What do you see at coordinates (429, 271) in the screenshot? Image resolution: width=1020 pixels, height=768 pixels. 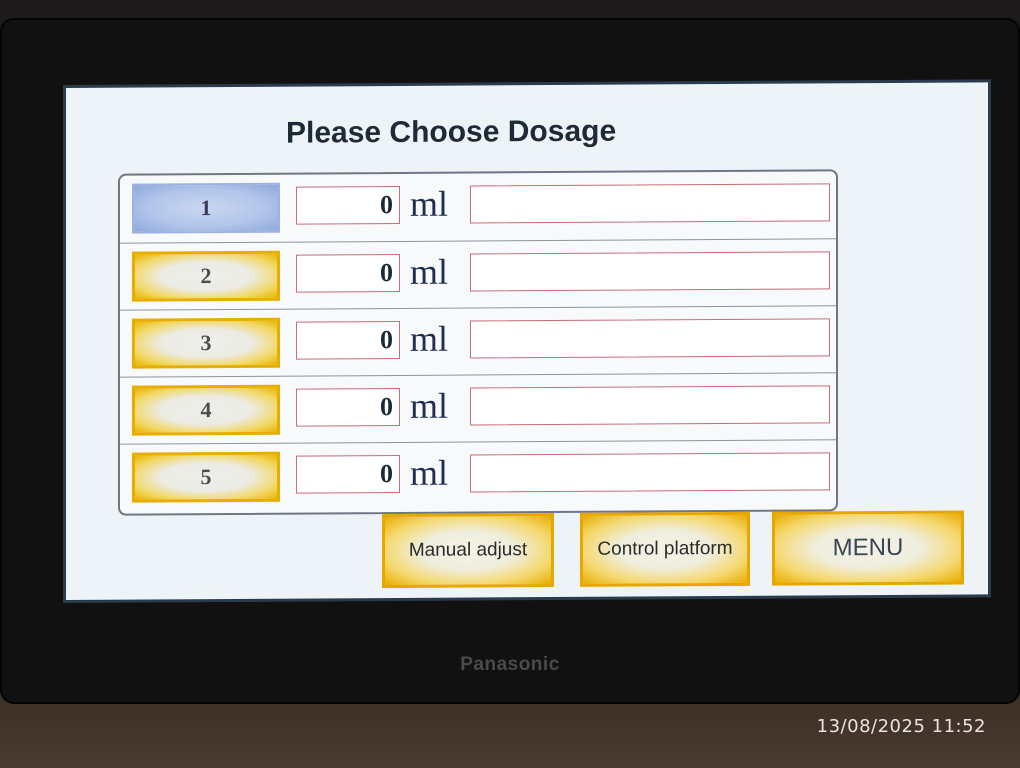 I see `dosage-unit-label-2: ml` at bounding box center [429, 271].